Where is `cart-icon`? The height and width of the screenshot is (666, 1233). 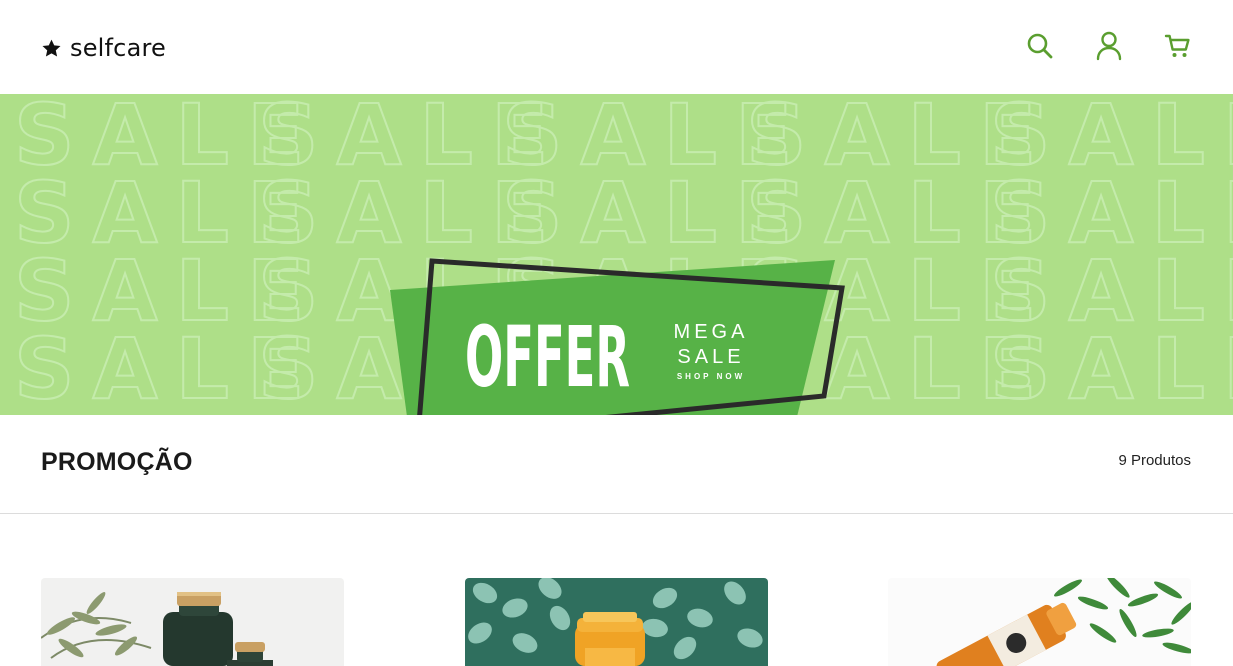
cart-icon is located at coordinates (1177, 45).